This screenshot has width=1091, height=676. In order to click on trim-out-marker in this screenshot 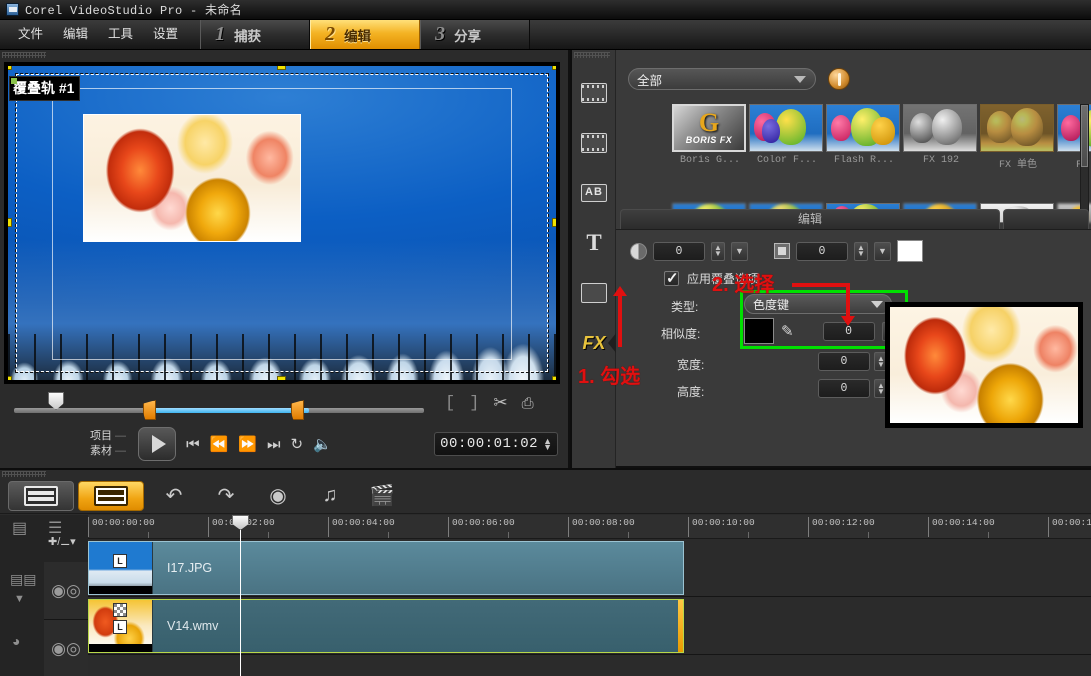, I will do `click(297, 410)`.